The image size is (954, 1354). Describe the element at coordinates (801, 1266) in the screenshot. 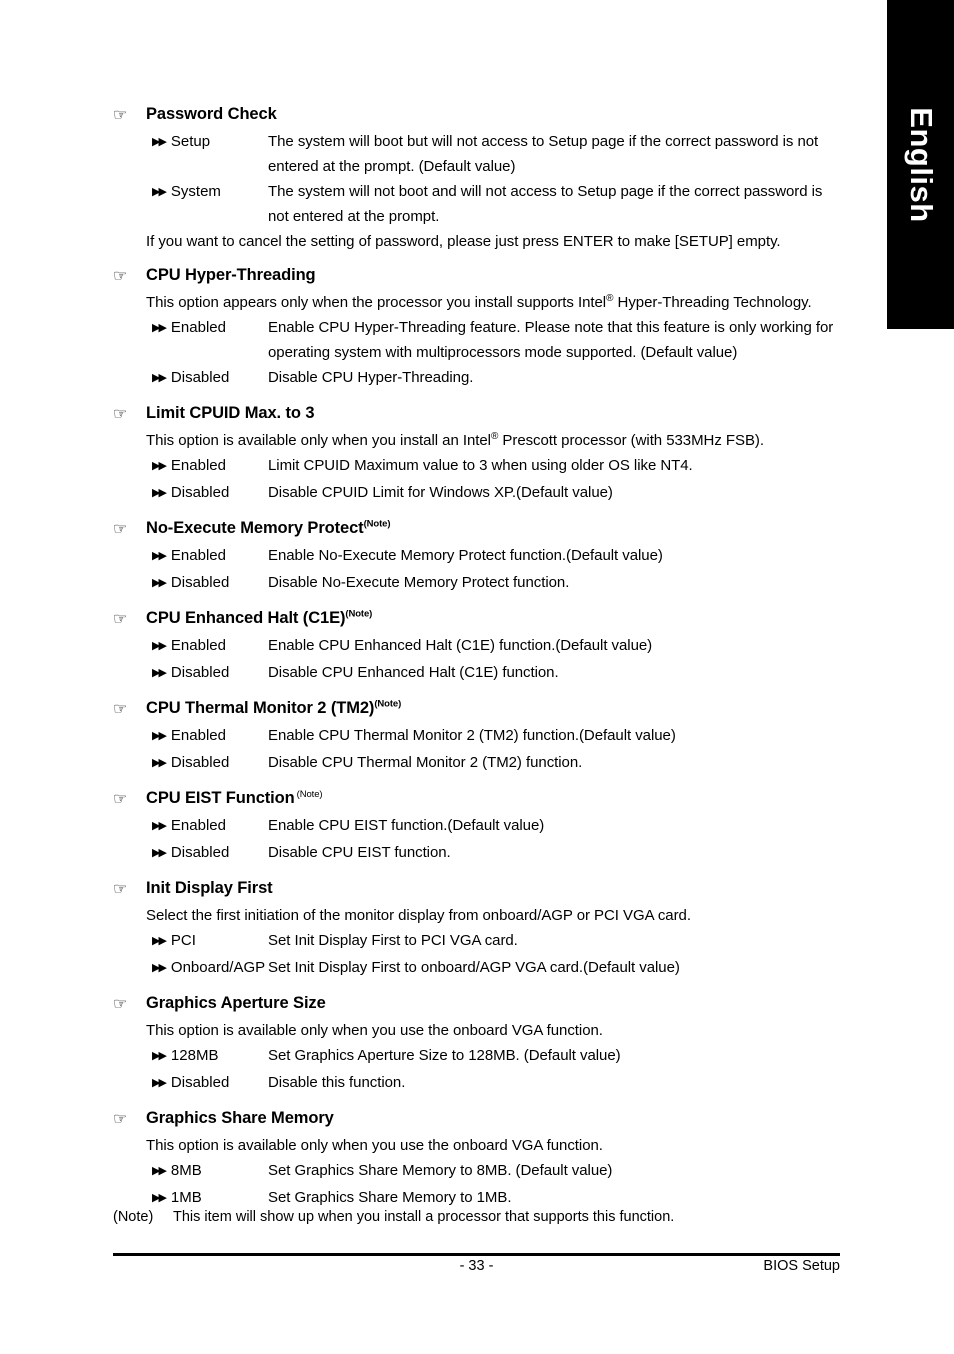

I see `footer-chapter-label: BIOS Setup` at that location.